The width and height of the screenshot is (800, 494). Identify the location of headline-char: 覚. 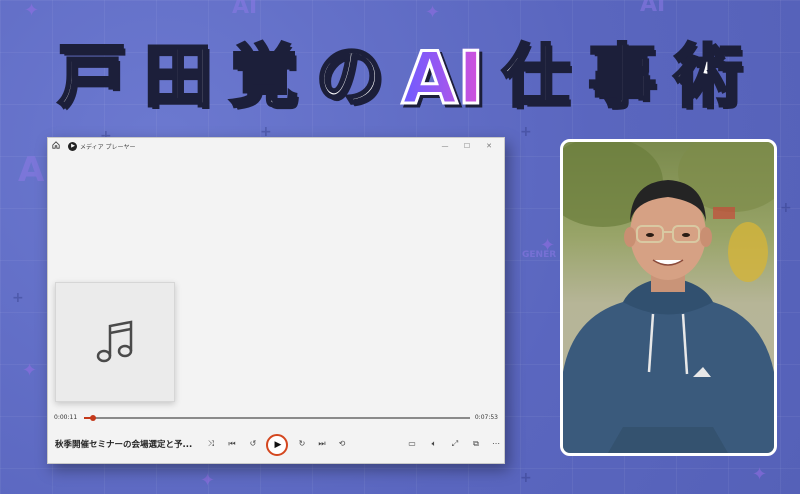
(263, 77).